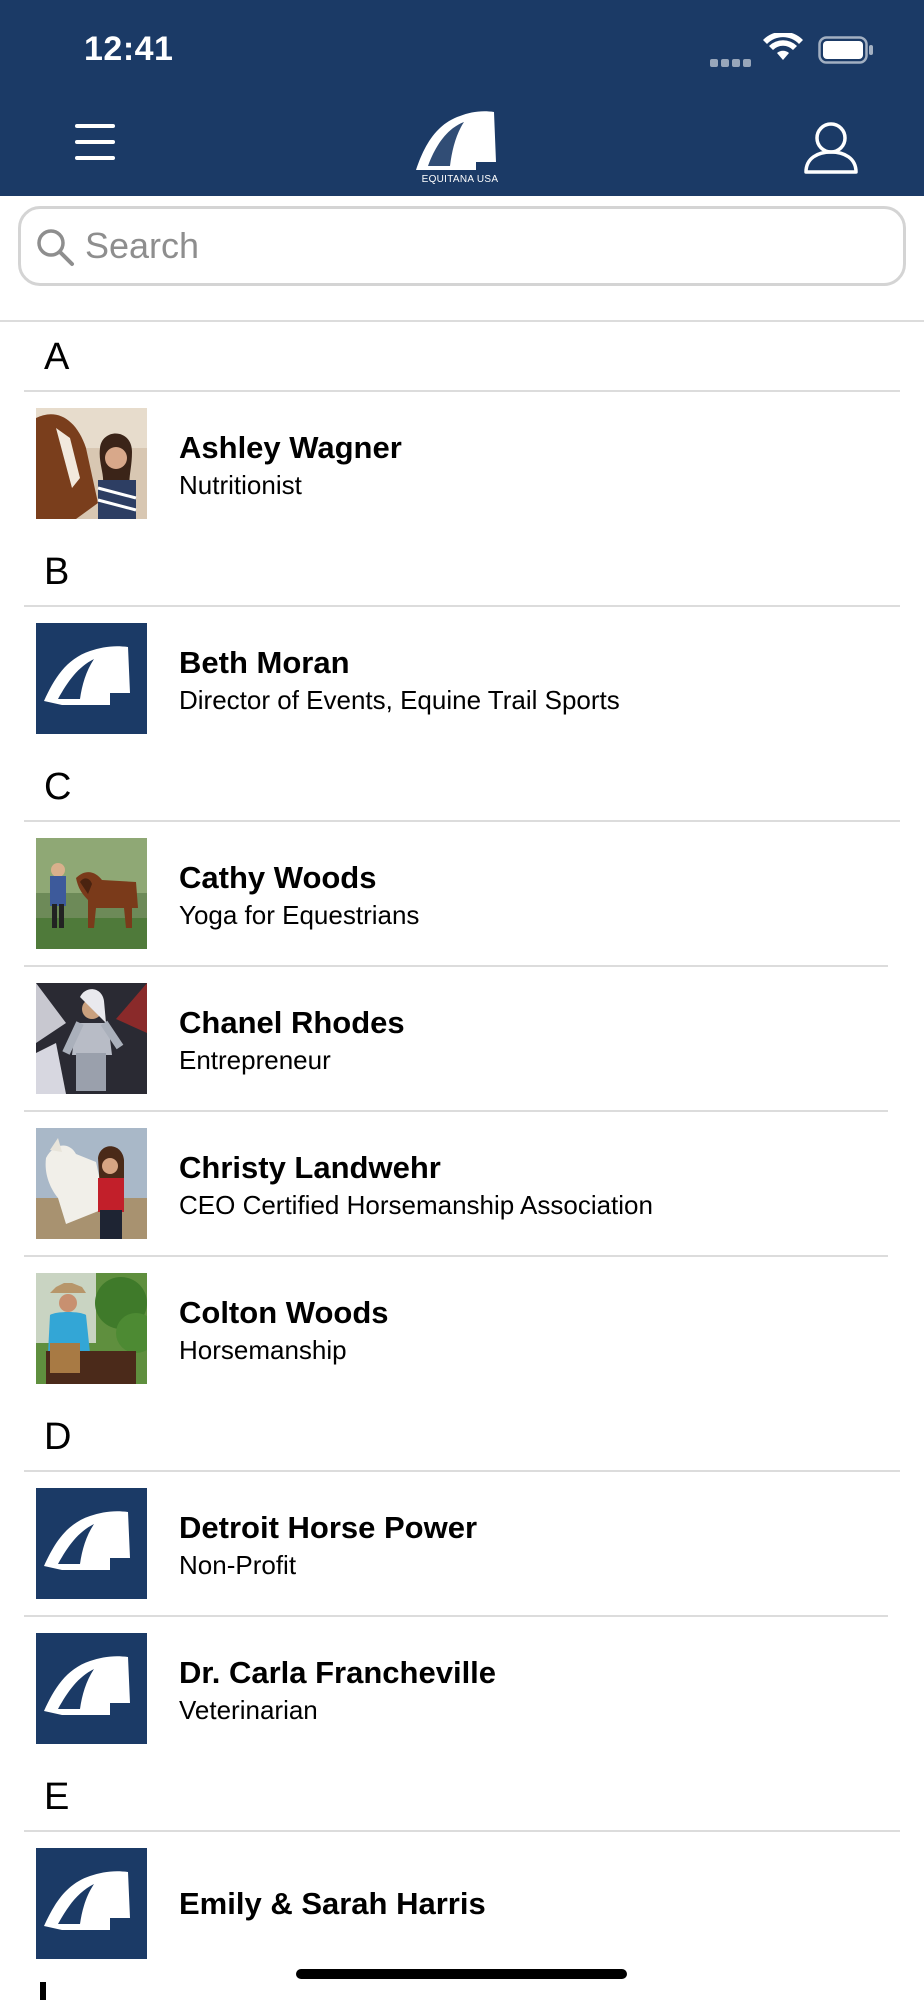 This screenshot has width=924, height=2000. Describe the element at coordinates (292, 1022) in the screenshot. I see `item-name: Chanel Rhodes` at that location.